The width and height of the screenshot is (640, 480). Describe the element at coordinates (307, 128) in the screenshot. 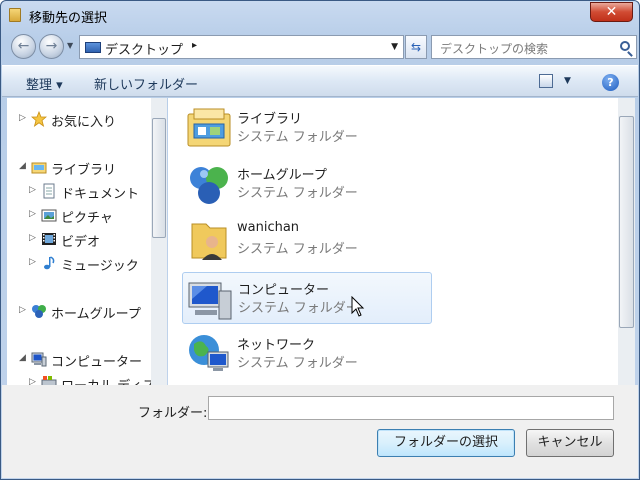

I see `list-item-libraries: ライブラリ システム フォルダー` at that location.